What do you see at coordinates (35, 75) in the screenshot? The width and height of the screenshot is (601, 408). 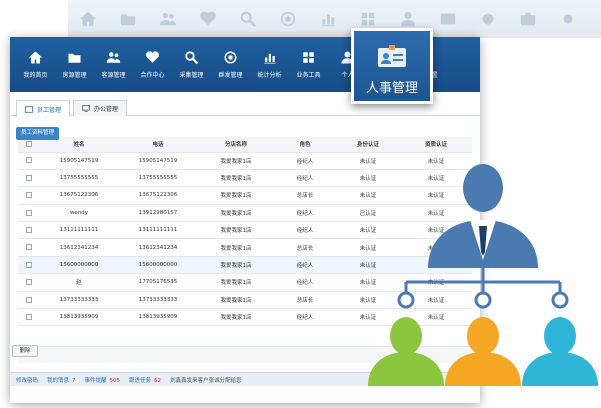 I see `nav-label: 我的首页` at bounding box center [35, 75].